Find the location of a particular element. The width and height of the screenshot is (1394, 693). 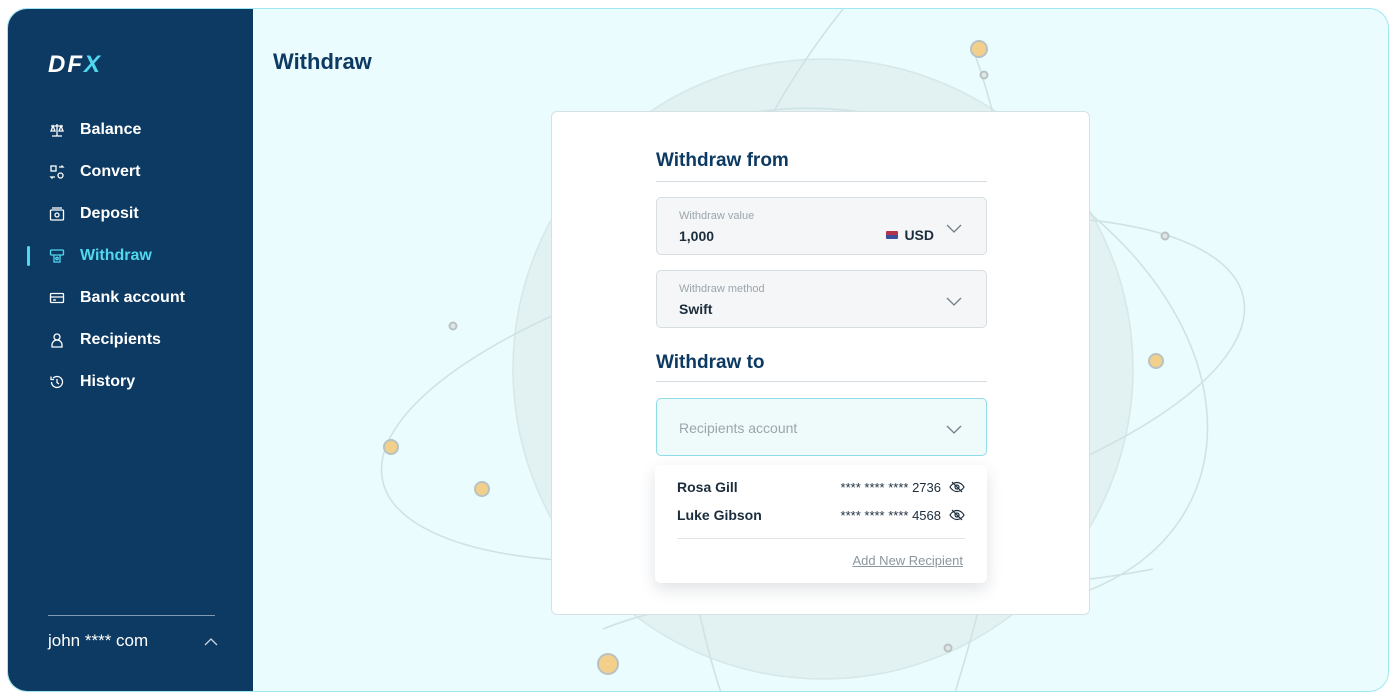

logo: DFX is located at coordinates (75, 65).